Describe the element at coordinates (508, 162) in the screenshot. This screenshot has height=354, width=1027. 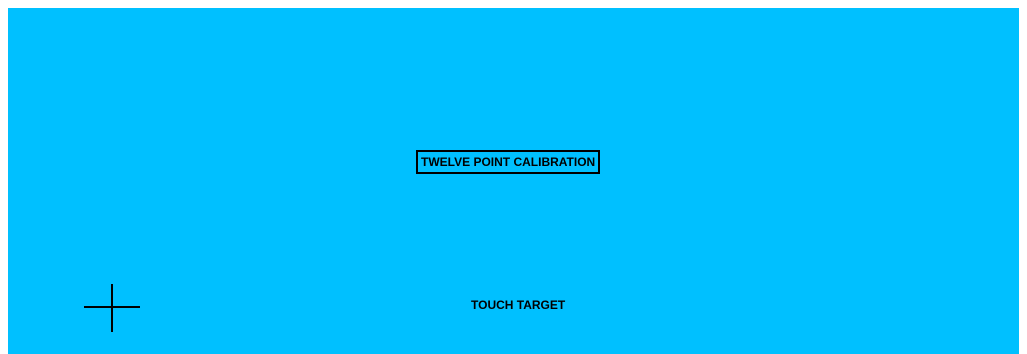
I see `calibration-title: TWELVE POINT CALIBRATION` at that location.